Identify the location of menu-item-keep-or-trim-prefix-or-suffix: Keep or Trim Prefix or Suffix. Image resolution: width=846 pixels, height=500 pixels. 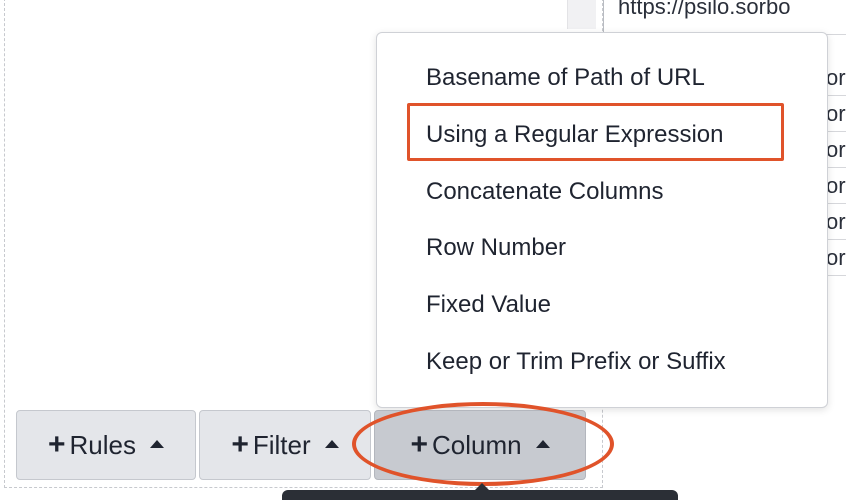
(576, 362).